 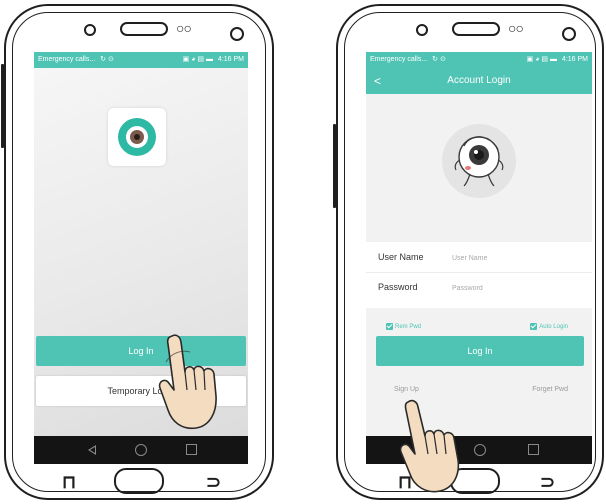 I want to click on left-earpiece-speaker-icon, so click(x=144, y=29).